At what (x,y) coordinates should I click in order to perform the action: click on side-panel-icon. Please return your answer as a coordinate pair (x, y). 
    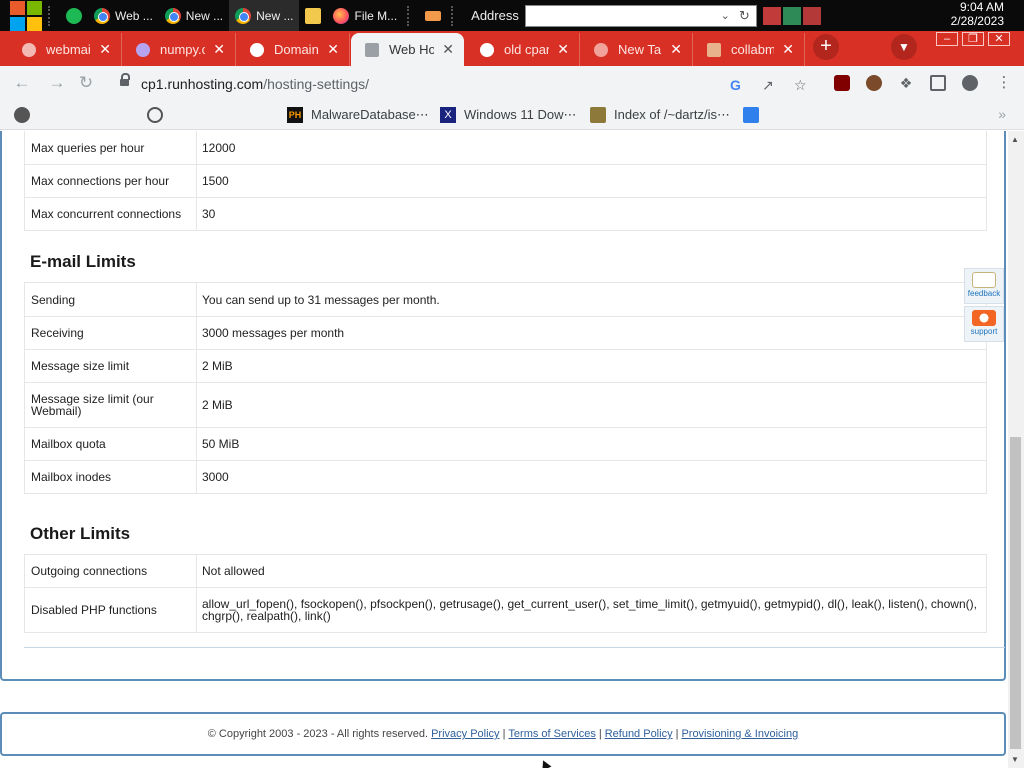
    Looking at the image, I should click on (938, 83).